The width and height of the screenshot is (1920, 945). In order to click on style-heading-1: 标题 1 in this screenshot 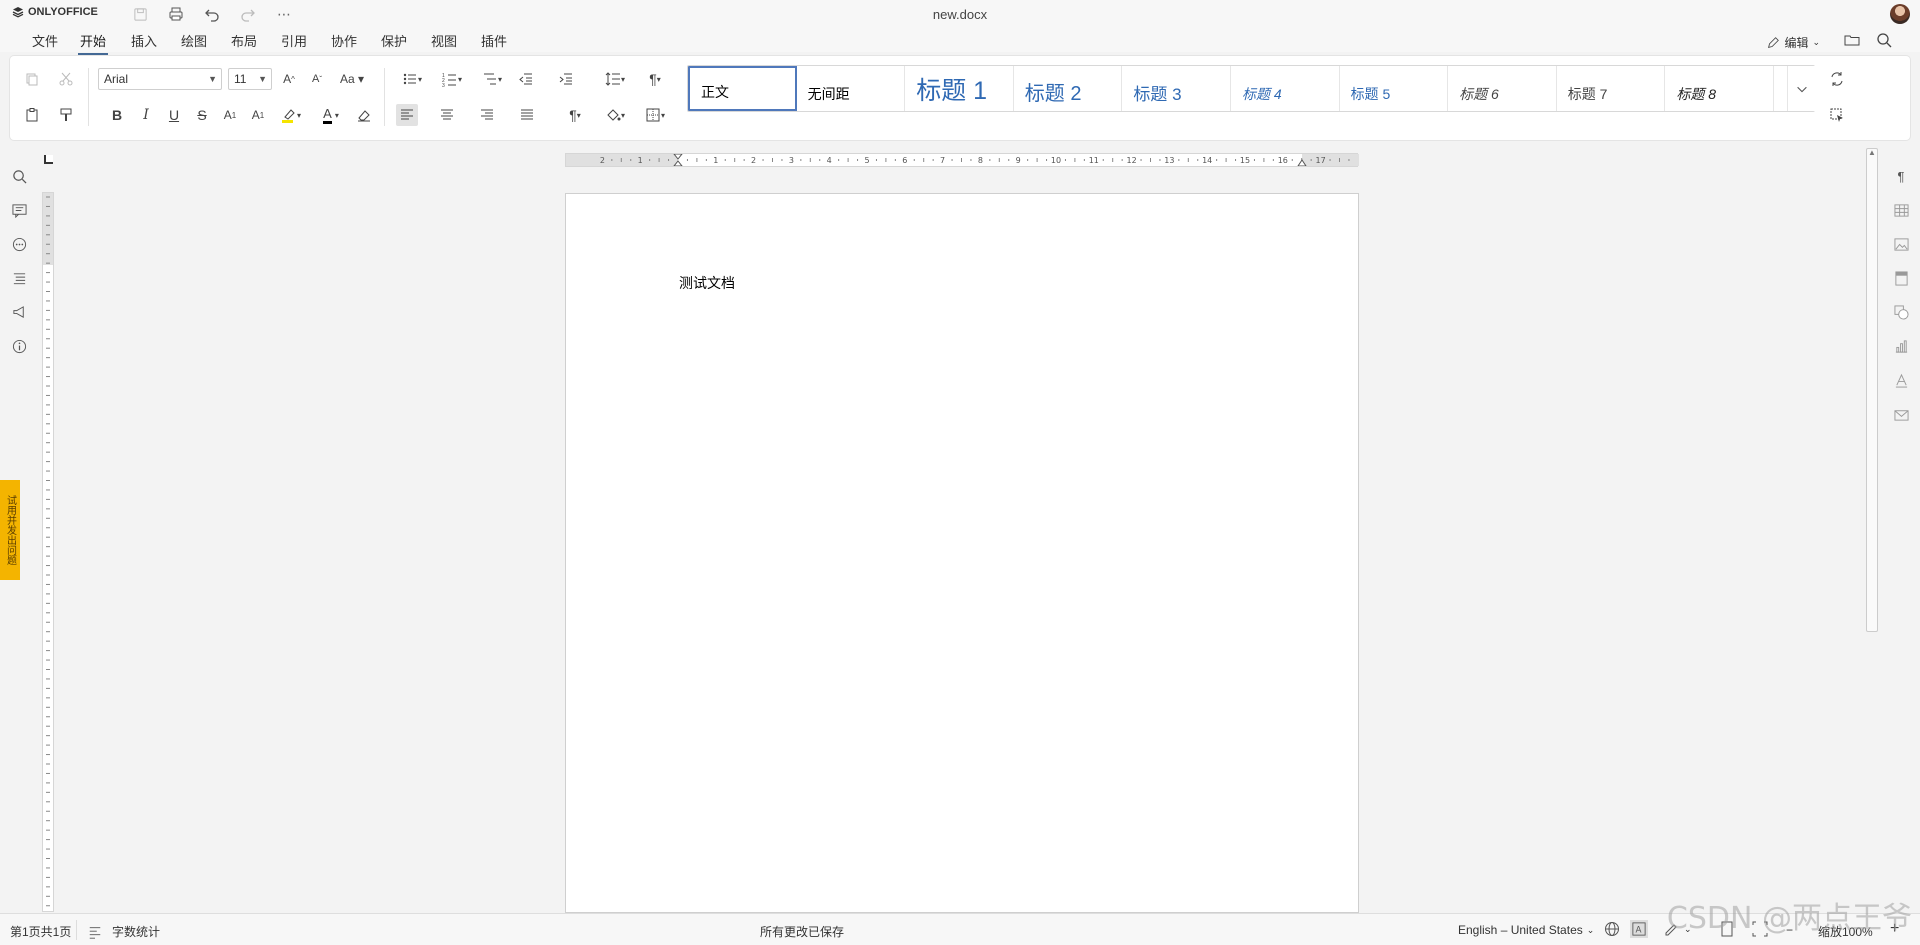, I will do `click(959, 88)`.